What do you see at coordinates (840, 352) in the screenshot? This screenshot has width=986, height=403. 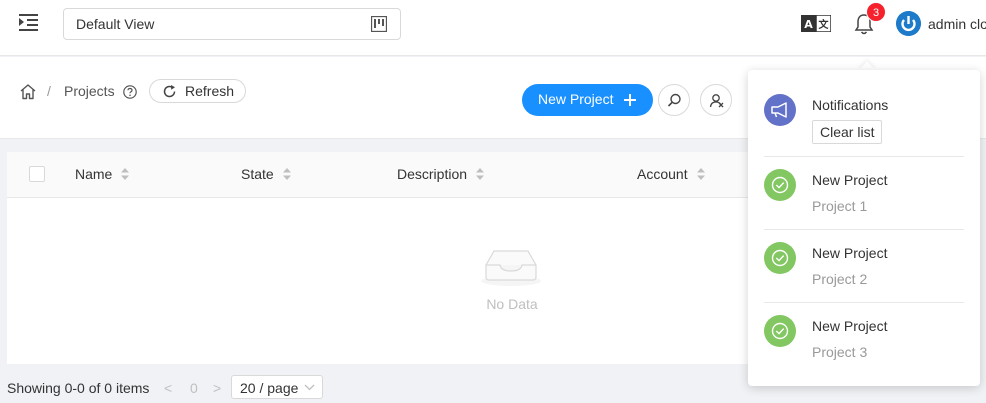 I see `notification-subtitle: Project 3` at bounding box center [840, 352].